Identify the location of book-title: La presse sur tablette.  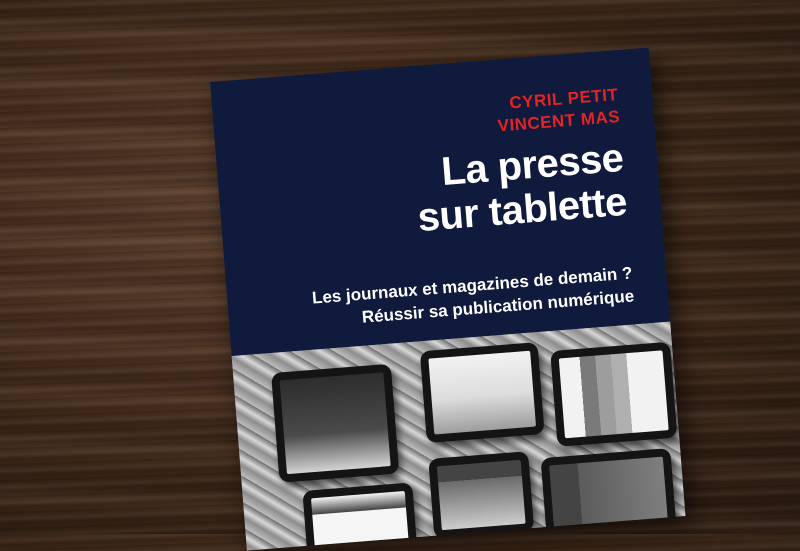
(520, 188).